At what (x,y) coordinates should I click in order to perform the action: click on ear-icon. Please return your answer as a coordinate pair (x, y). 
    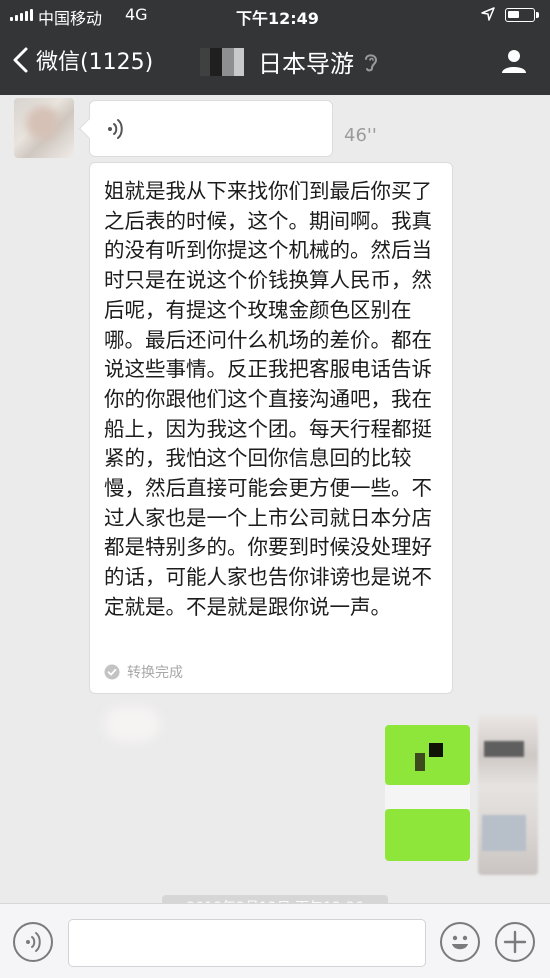
    Looking at the image, I should click on (371, 62).